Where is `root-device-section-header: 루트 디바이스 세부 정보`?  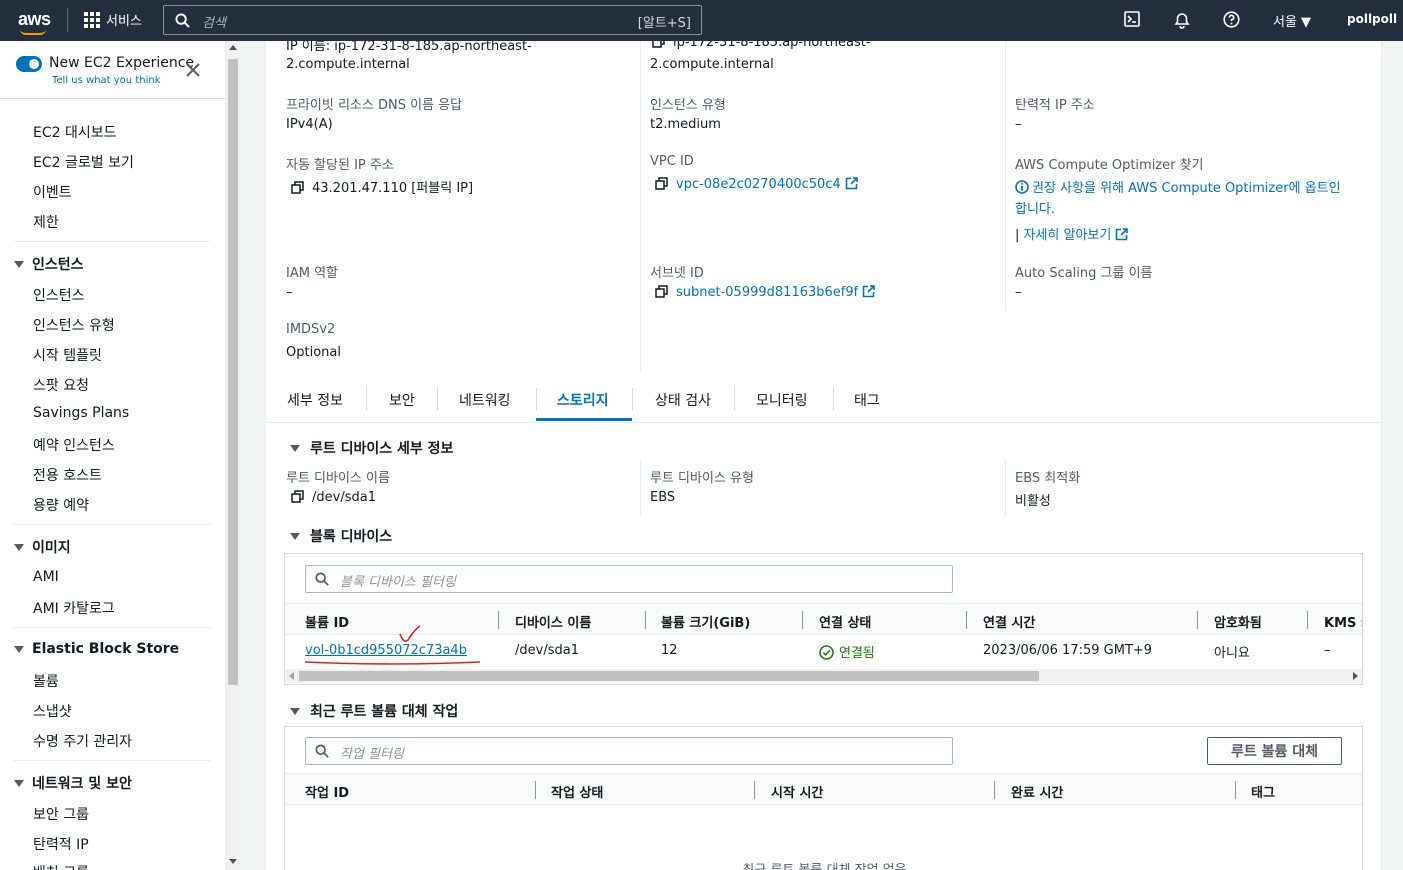
root-device-section-header: 루트 디바이스 세부 정보 is located at coordinates (371, 448).